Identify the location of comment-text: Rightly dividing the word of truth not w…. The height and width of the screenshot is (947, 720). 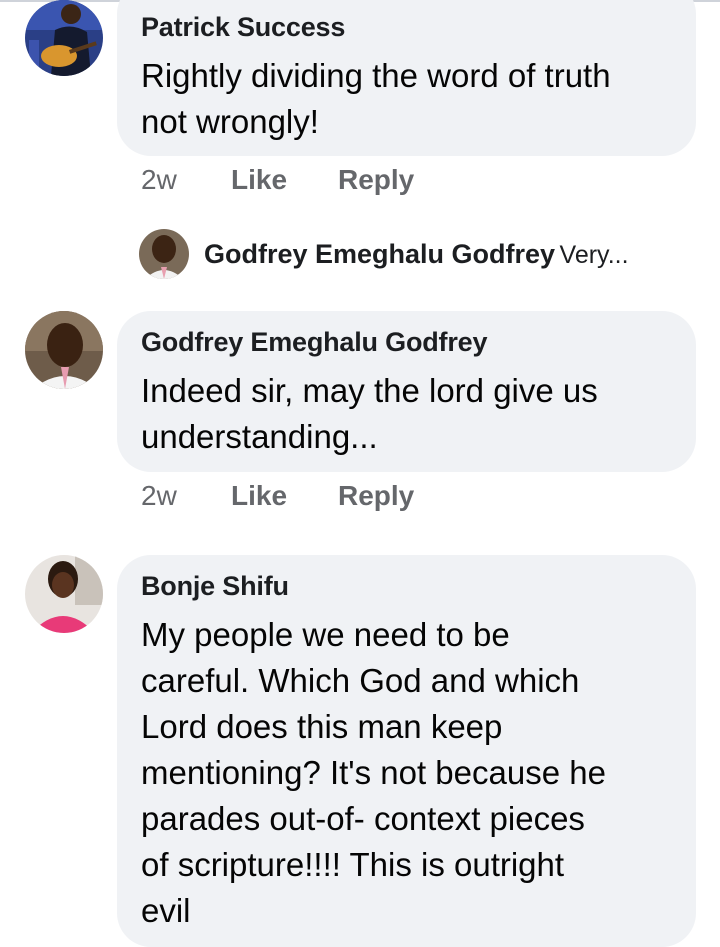
(376, 99).